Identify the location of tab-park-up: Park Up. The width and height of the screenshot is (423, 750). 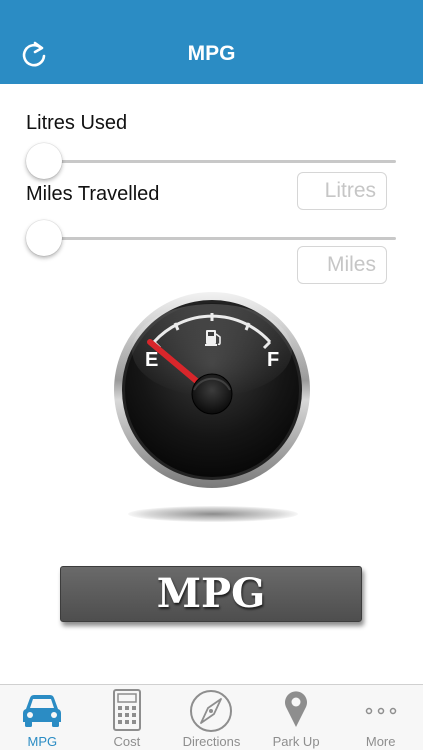
(296, 717).